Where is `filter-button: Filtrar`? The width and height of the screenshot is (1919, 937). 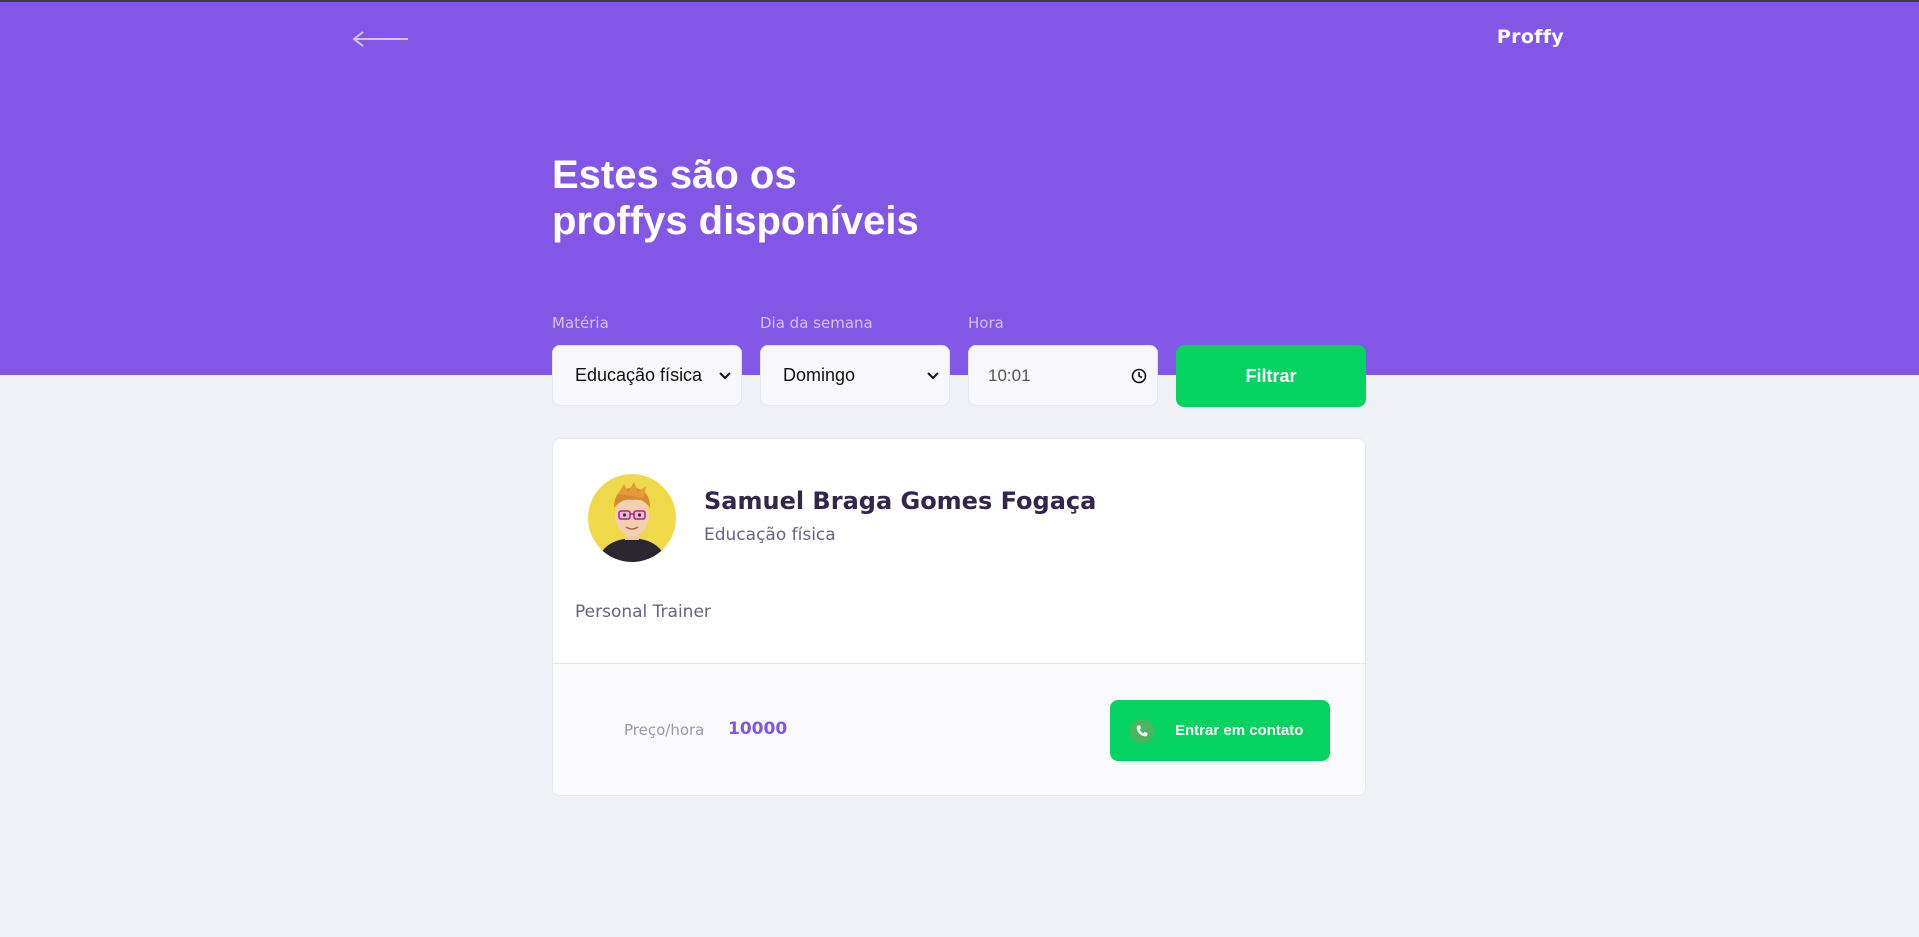 filter-button: Filtrar is located at coordinates (1271, 376).